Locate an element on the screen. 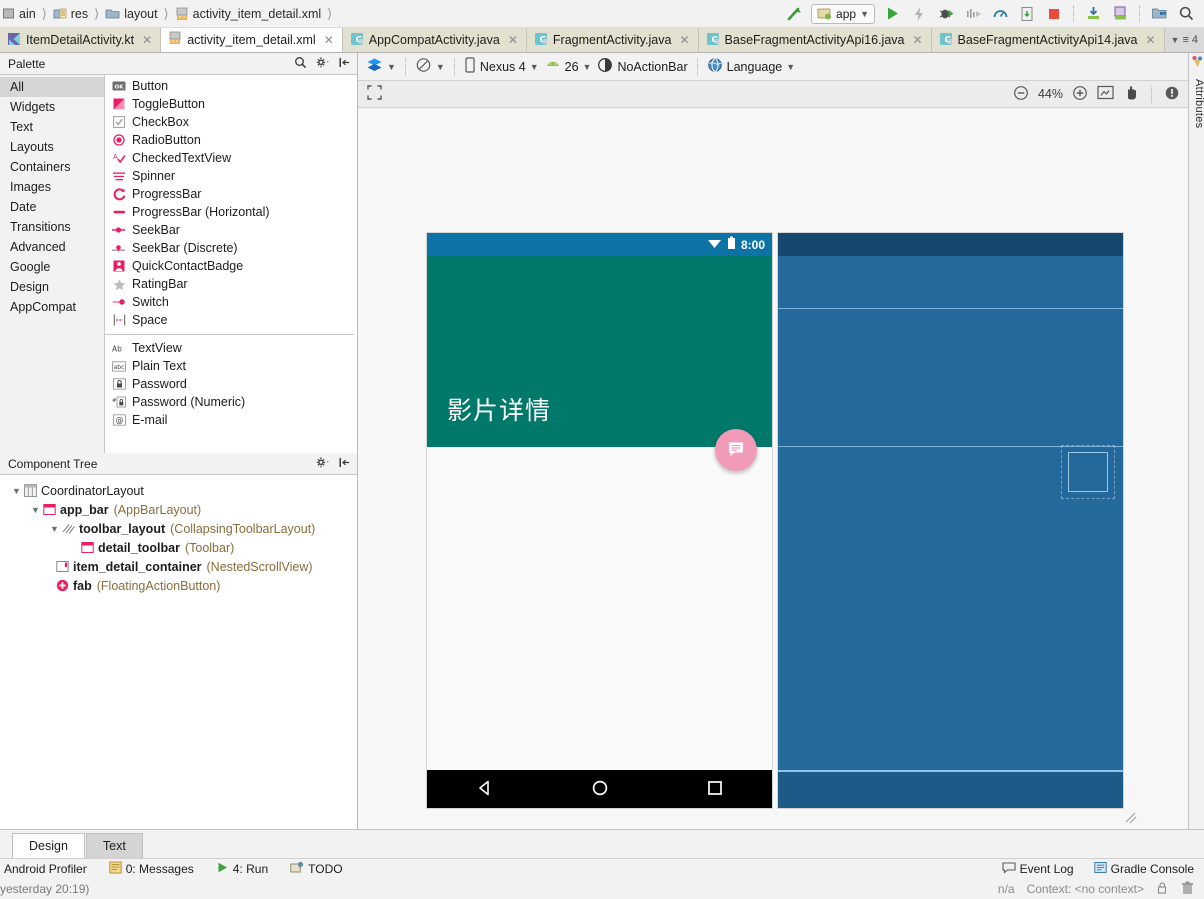 The height and width of the screenshot is (899, 1204). palette-category-containers: Containers is located at coordinates (52, 167).